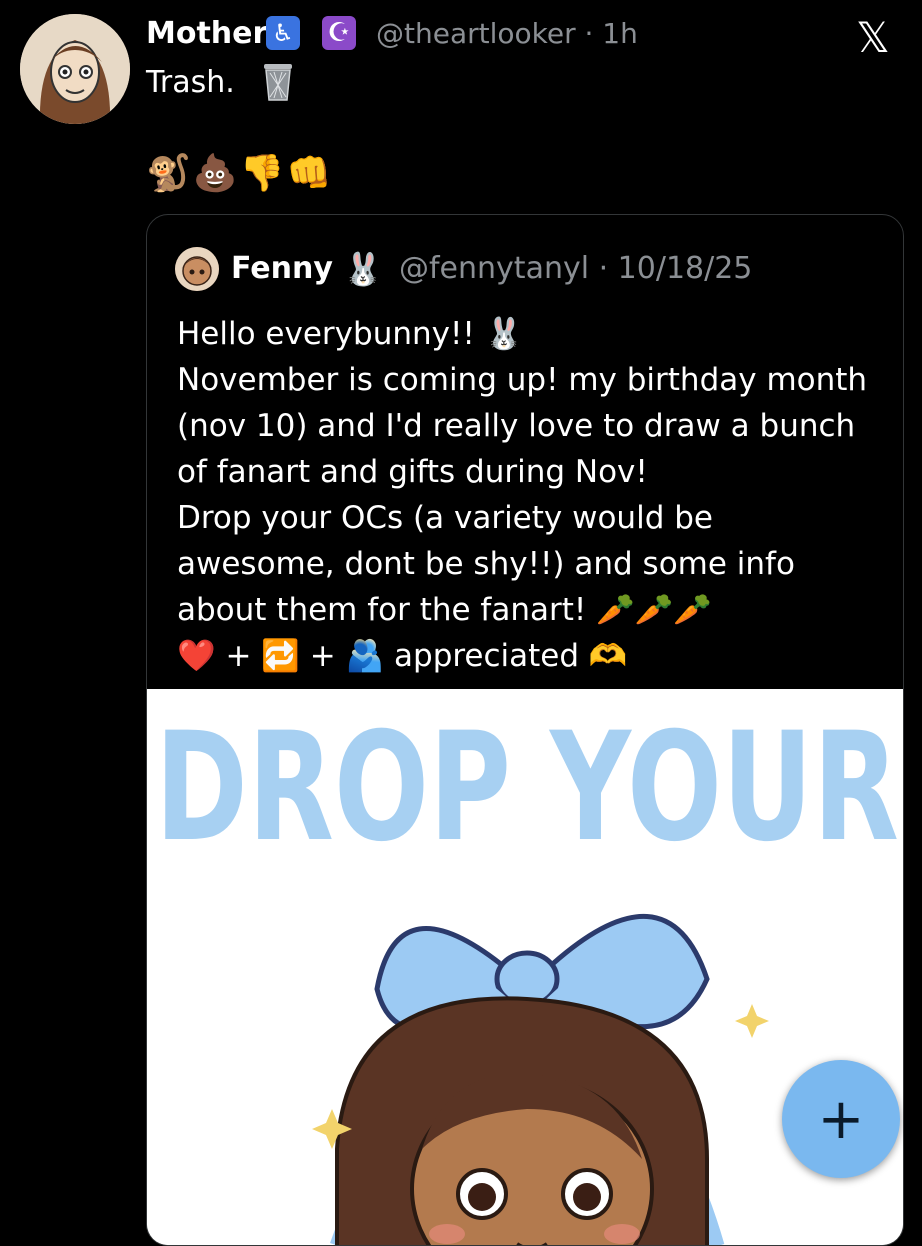 This screenshot has height=1246, width=922. What do you see at coordinates (444, 610) in the screenshot?
I see `quoted-text-line: about them for the fanart! 🥕🥕🥕` at bounding box center [444, 610].